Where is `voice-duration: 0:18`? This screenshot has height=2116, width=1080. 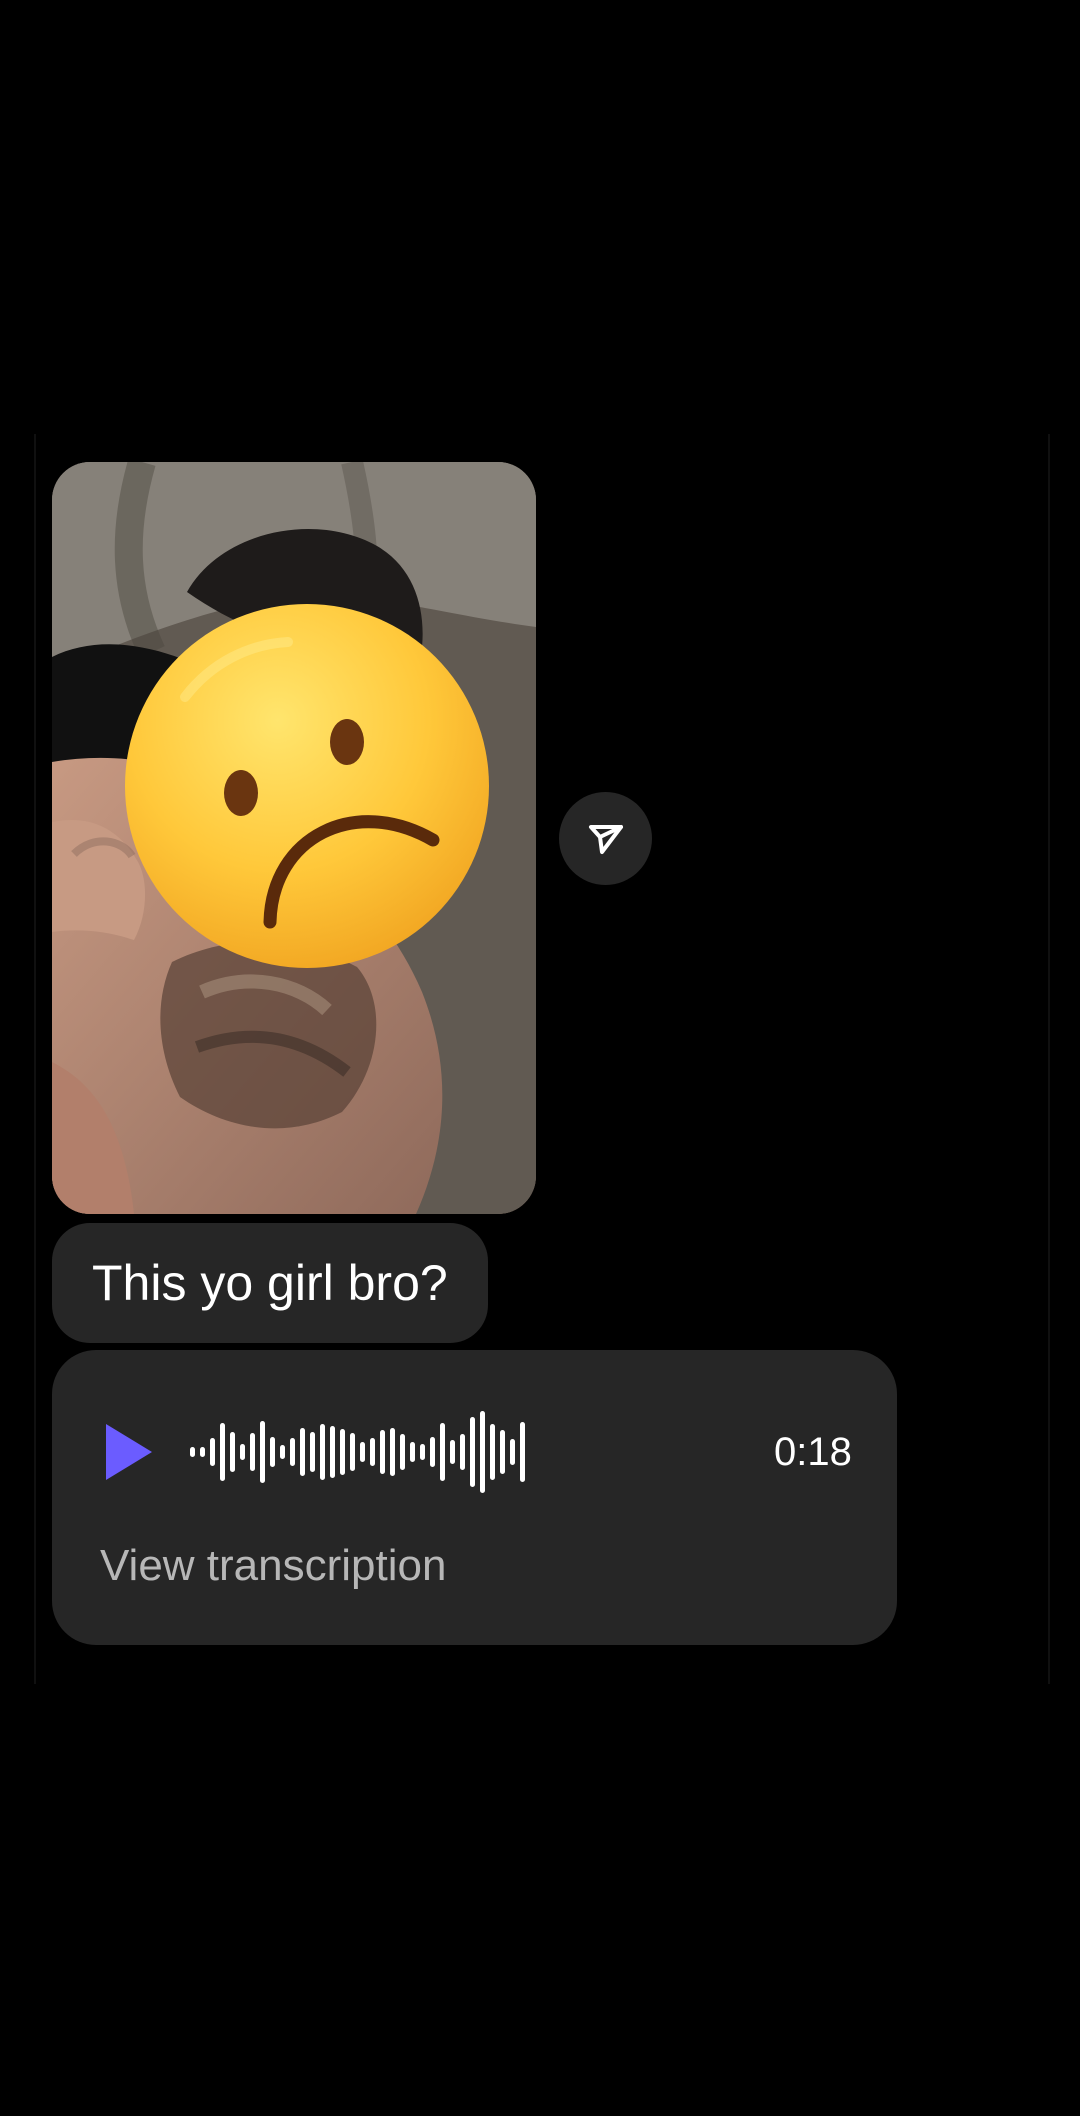
voice-duration: 0:18 is located at coordinates (813, 1452).